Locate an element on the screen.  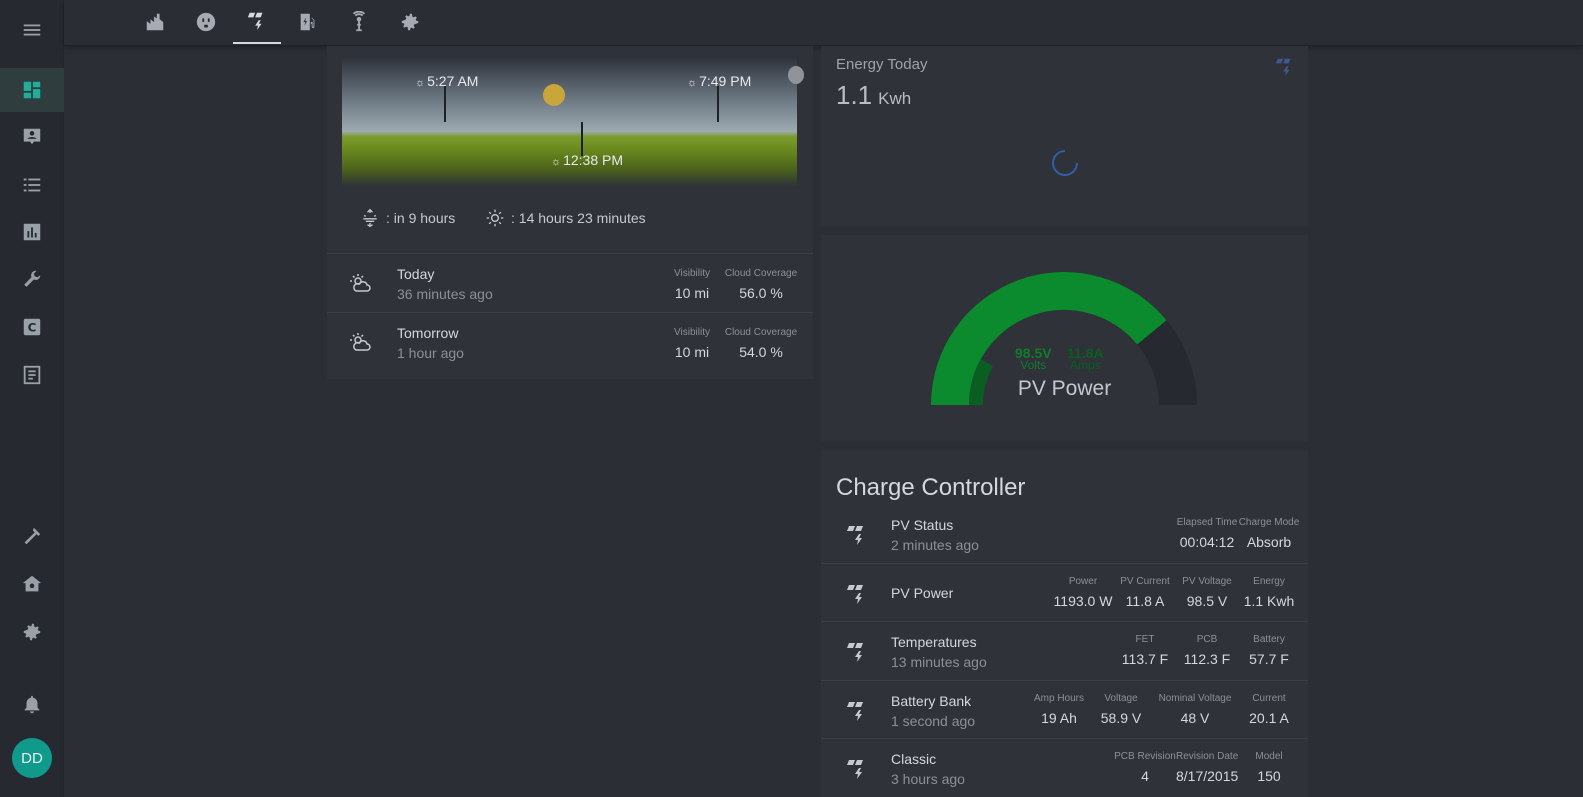
forecast-title: Tomorrow is located at coordinates (428, 333).